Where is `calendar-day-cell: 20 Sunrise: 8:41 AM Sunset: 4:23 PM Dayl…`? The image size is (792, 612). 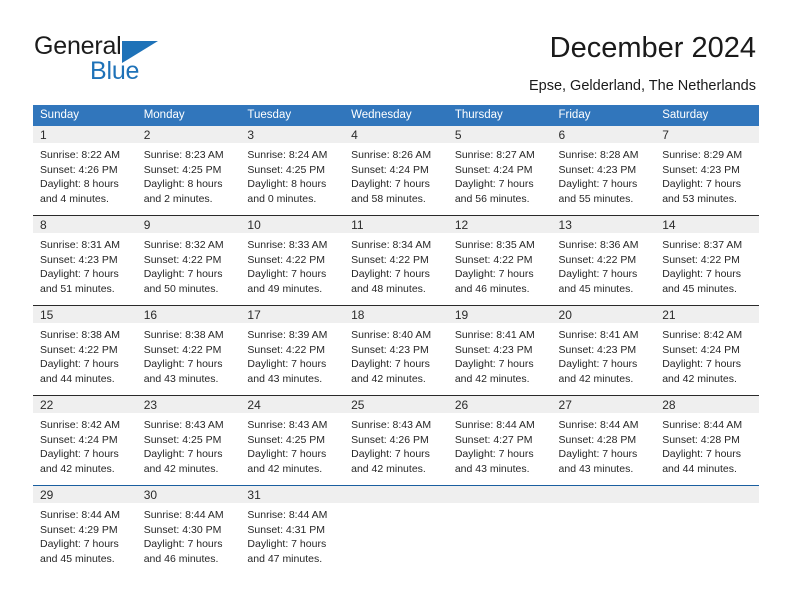
calendar-day-cell: 20 Sunrise: 8:41 AM Sunset: 4:23 PM Dayl… is located at coordinates (603, 350).